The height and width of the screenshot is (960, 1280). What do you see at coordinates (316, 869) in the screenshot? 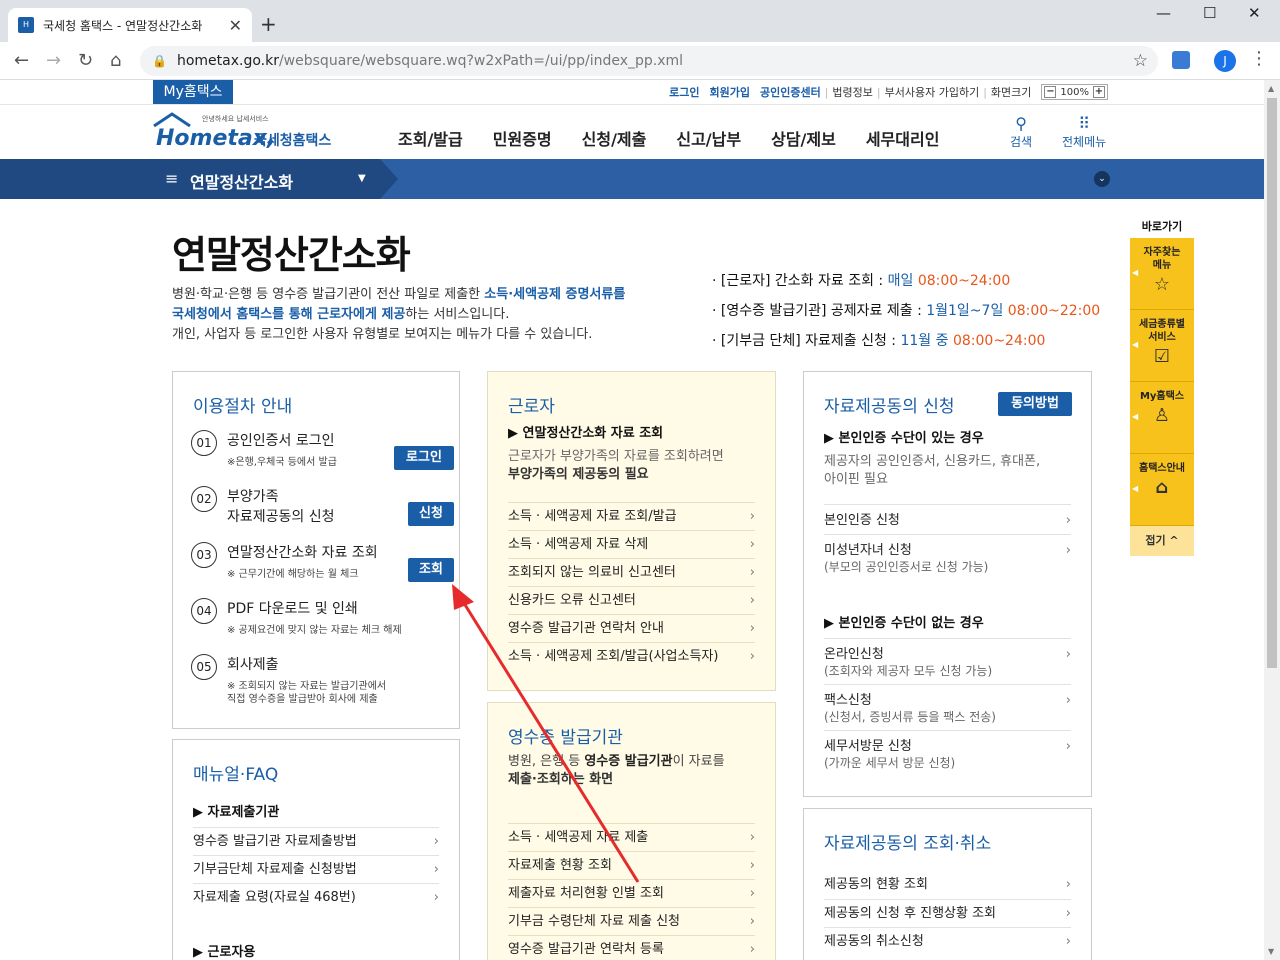
I see `manual-link: 기부금단체 자료제출 신청방법 ›` at bounding box center [316, 869].